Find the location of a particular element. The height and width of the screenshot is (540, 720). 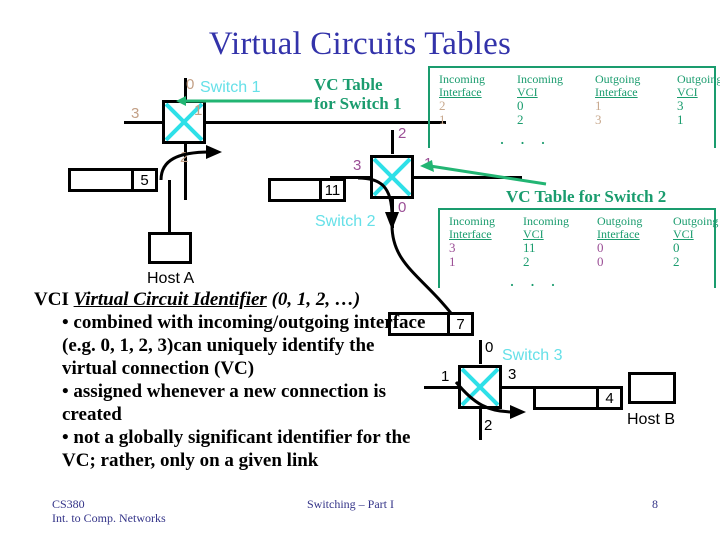

vc-table-1-header-out-vci: Outgoing VCI is located at coordinates (698, 86).